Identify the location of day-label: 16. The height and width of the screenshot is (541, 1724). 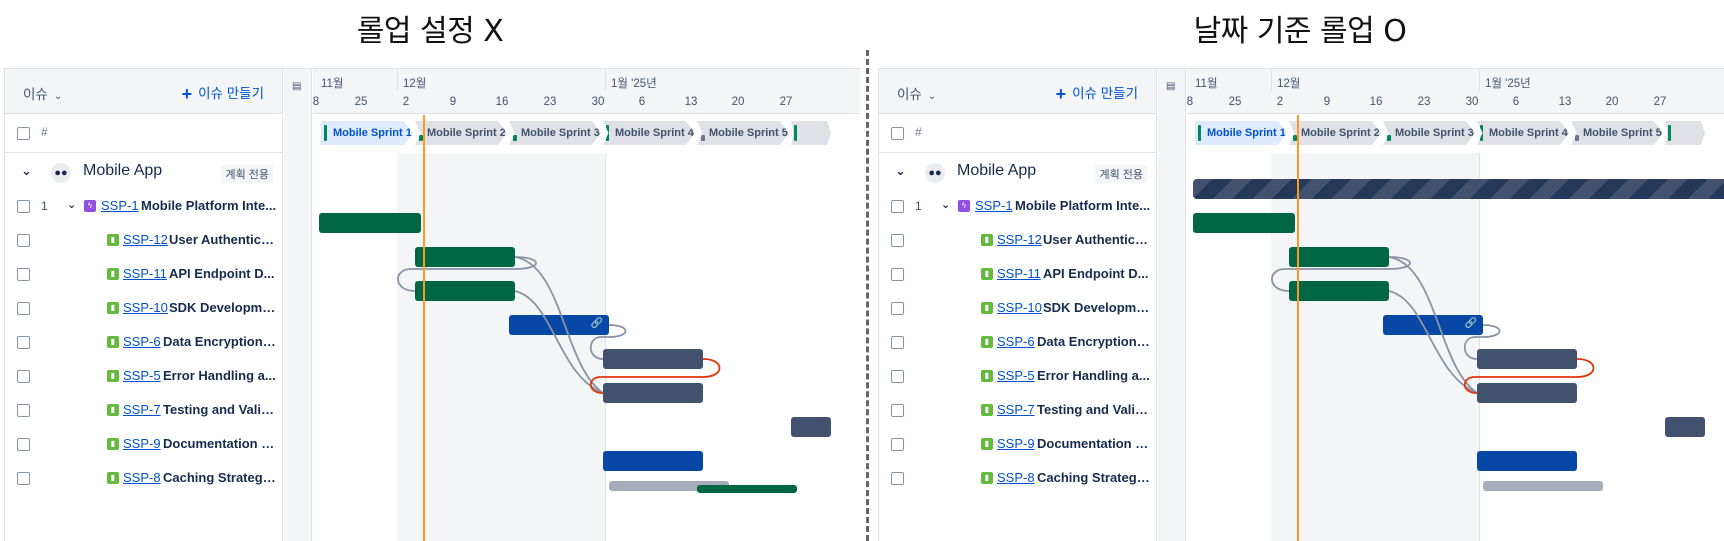
(1376, 102).